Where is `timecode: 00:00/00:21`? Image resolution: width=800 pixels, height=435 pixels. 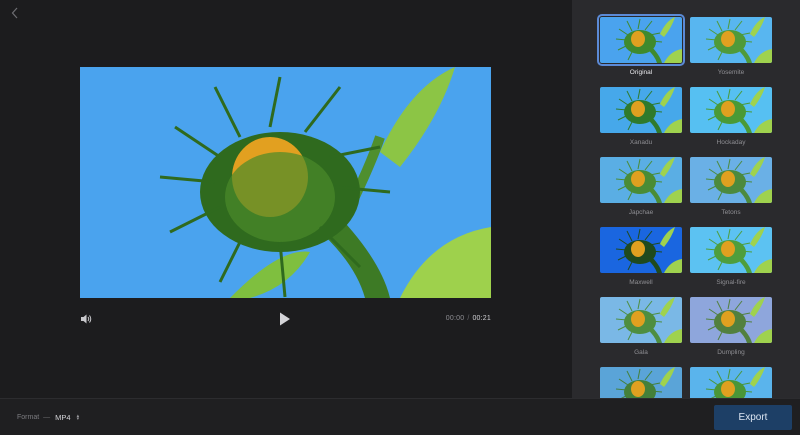 timecode: 00:00/00:21 is located at coordinates (468, 318).